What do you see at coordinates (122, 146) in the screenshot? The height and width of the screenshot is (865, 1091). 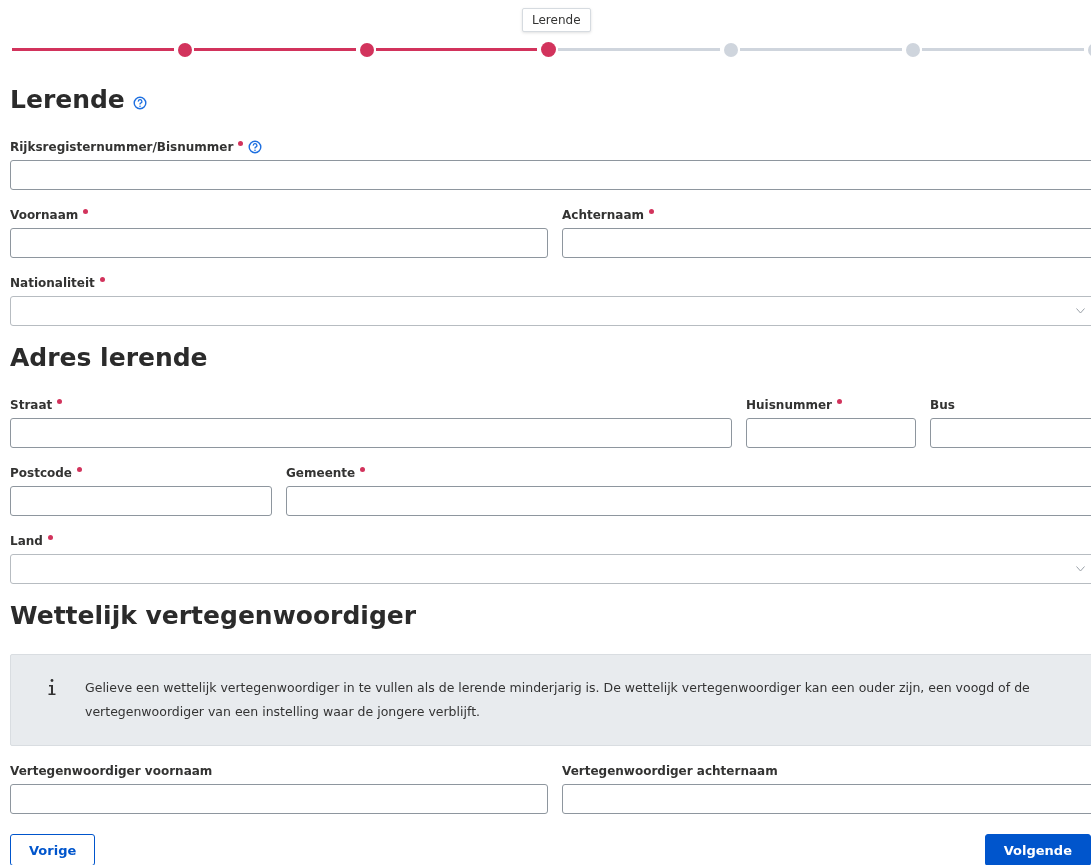 I see `field-label: Rijksregisternummer/Bisnummer` at bounding box center [122, 146].